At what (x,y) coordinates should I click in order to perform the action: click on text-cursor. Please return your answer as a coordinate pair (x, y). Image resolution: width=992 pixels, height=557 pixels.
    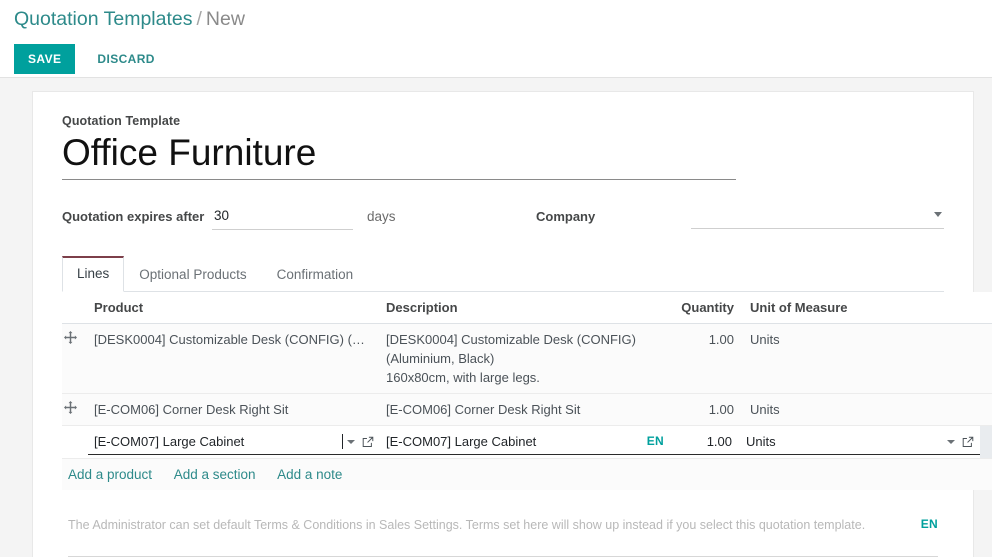
    Looking at the image, I should click on (342, 441).